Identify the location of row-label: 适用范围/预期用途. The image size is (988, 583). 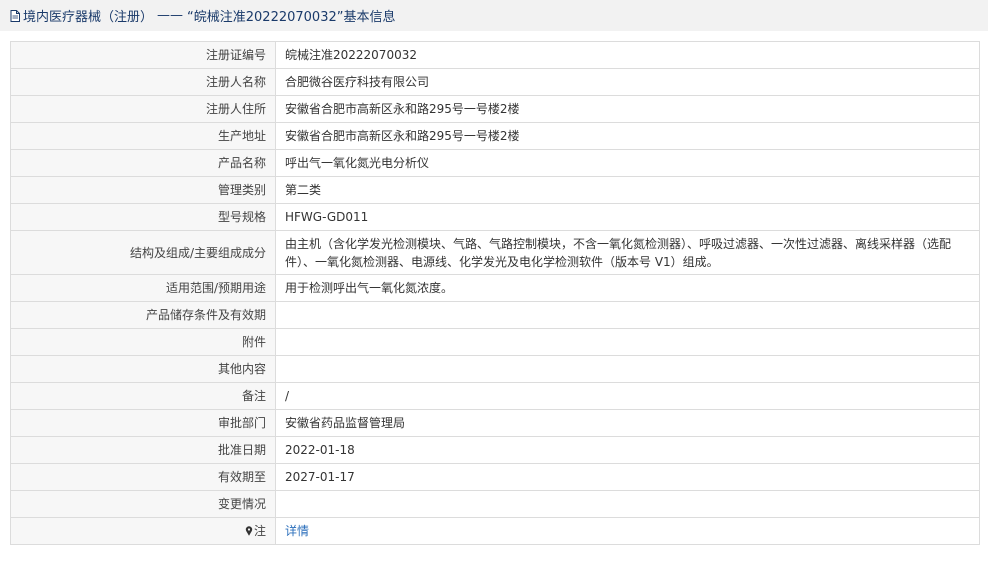
(143, 288).